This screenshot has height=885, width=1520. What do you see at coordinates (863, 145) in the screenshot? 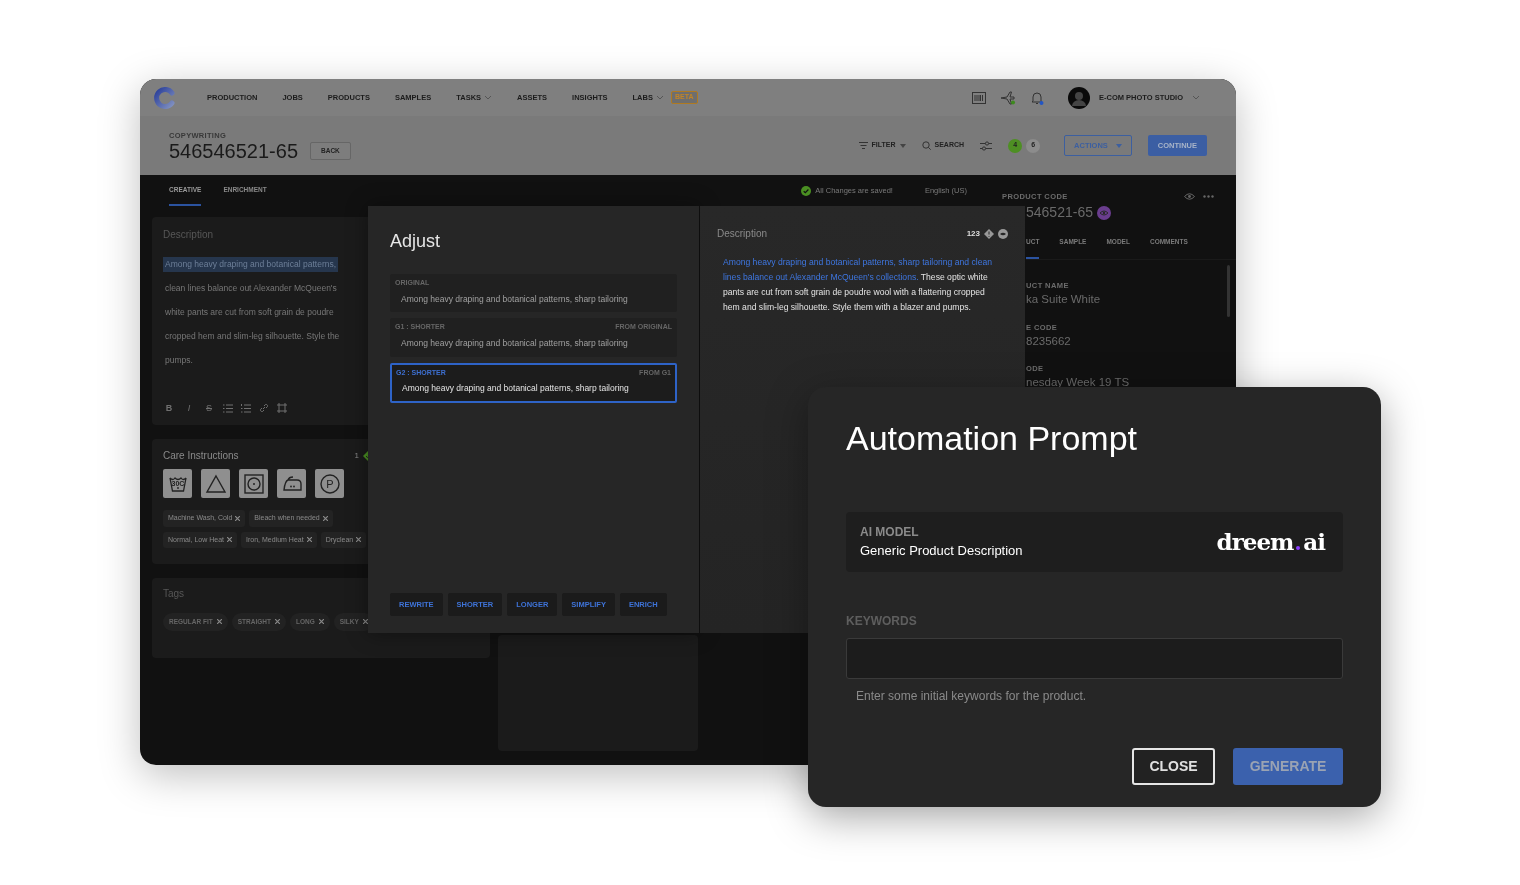
I see `filter-icon` at bounding box center [863, 145].